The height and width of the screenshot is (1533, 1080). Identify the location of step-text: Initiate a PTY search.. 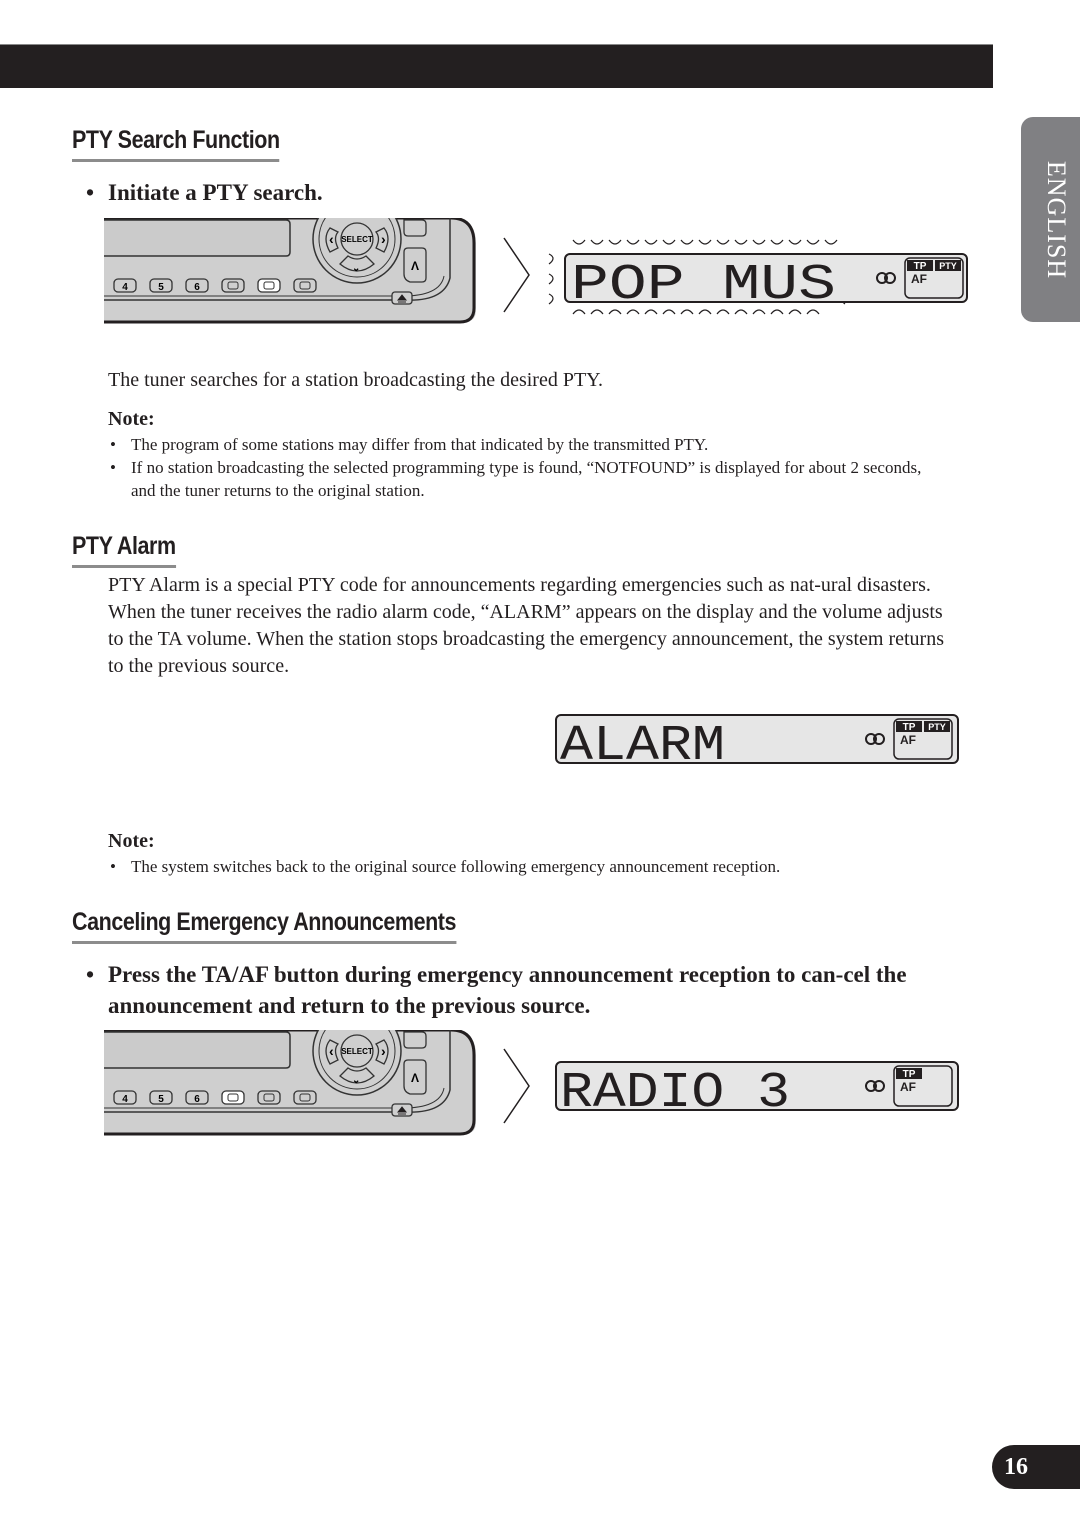
(215, 192).